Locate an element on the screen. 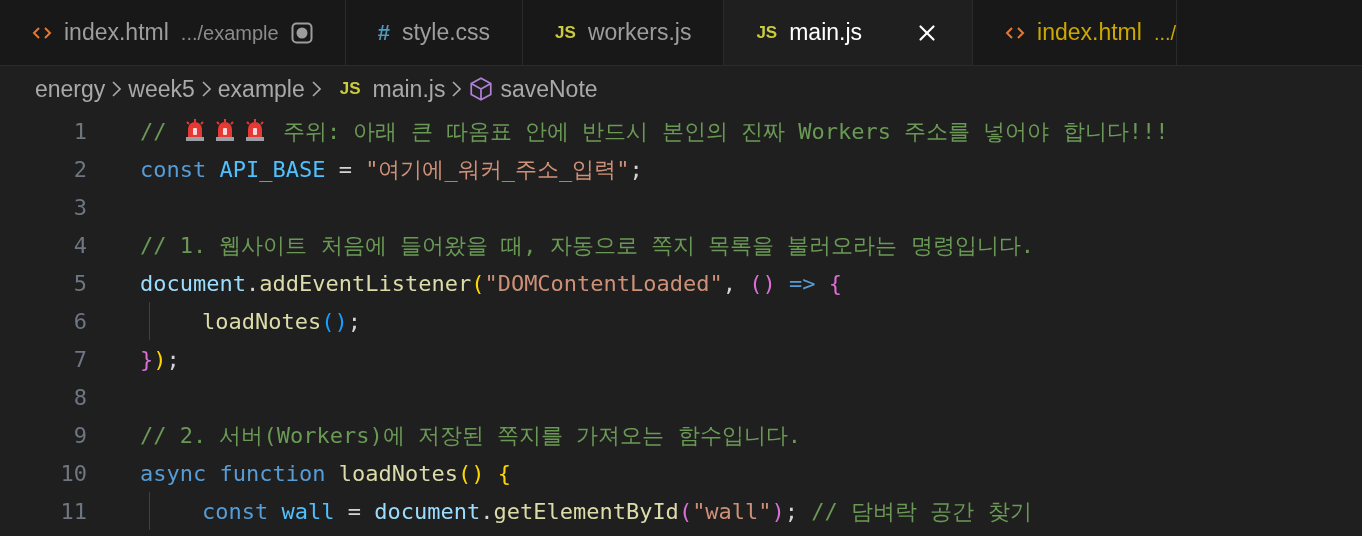 The width and height of the screenshot is (1362, 536). tab-label: main.js is located at coordinates (826, 33).